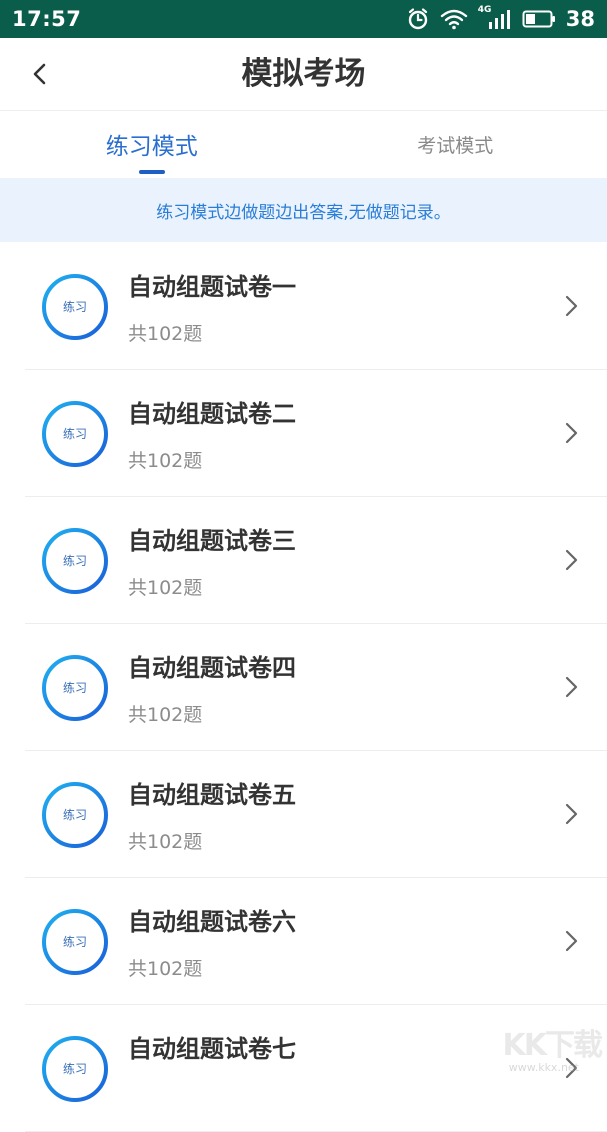 This screenshot has height=1132, width=607. I want to click on nav-bar: 模拟考场, so click(303, 74).